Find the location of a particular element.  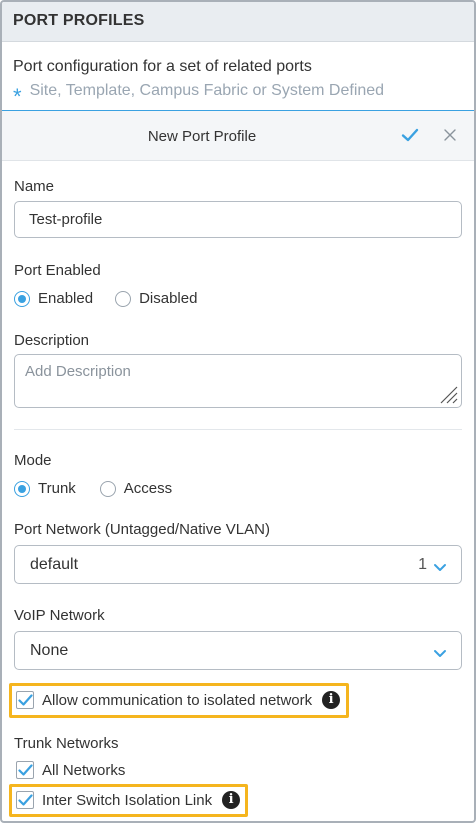

form-title: New Port Profile is located at coordinates (202, 136).